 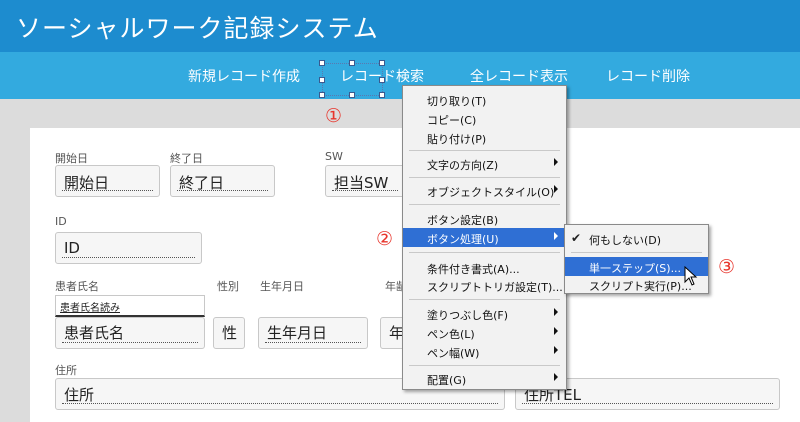 What do you see at coordinates (130, 306) in the screenshot?
I see `patient-reading-field: 患者氏名読み` at bounding box center [130, 306].